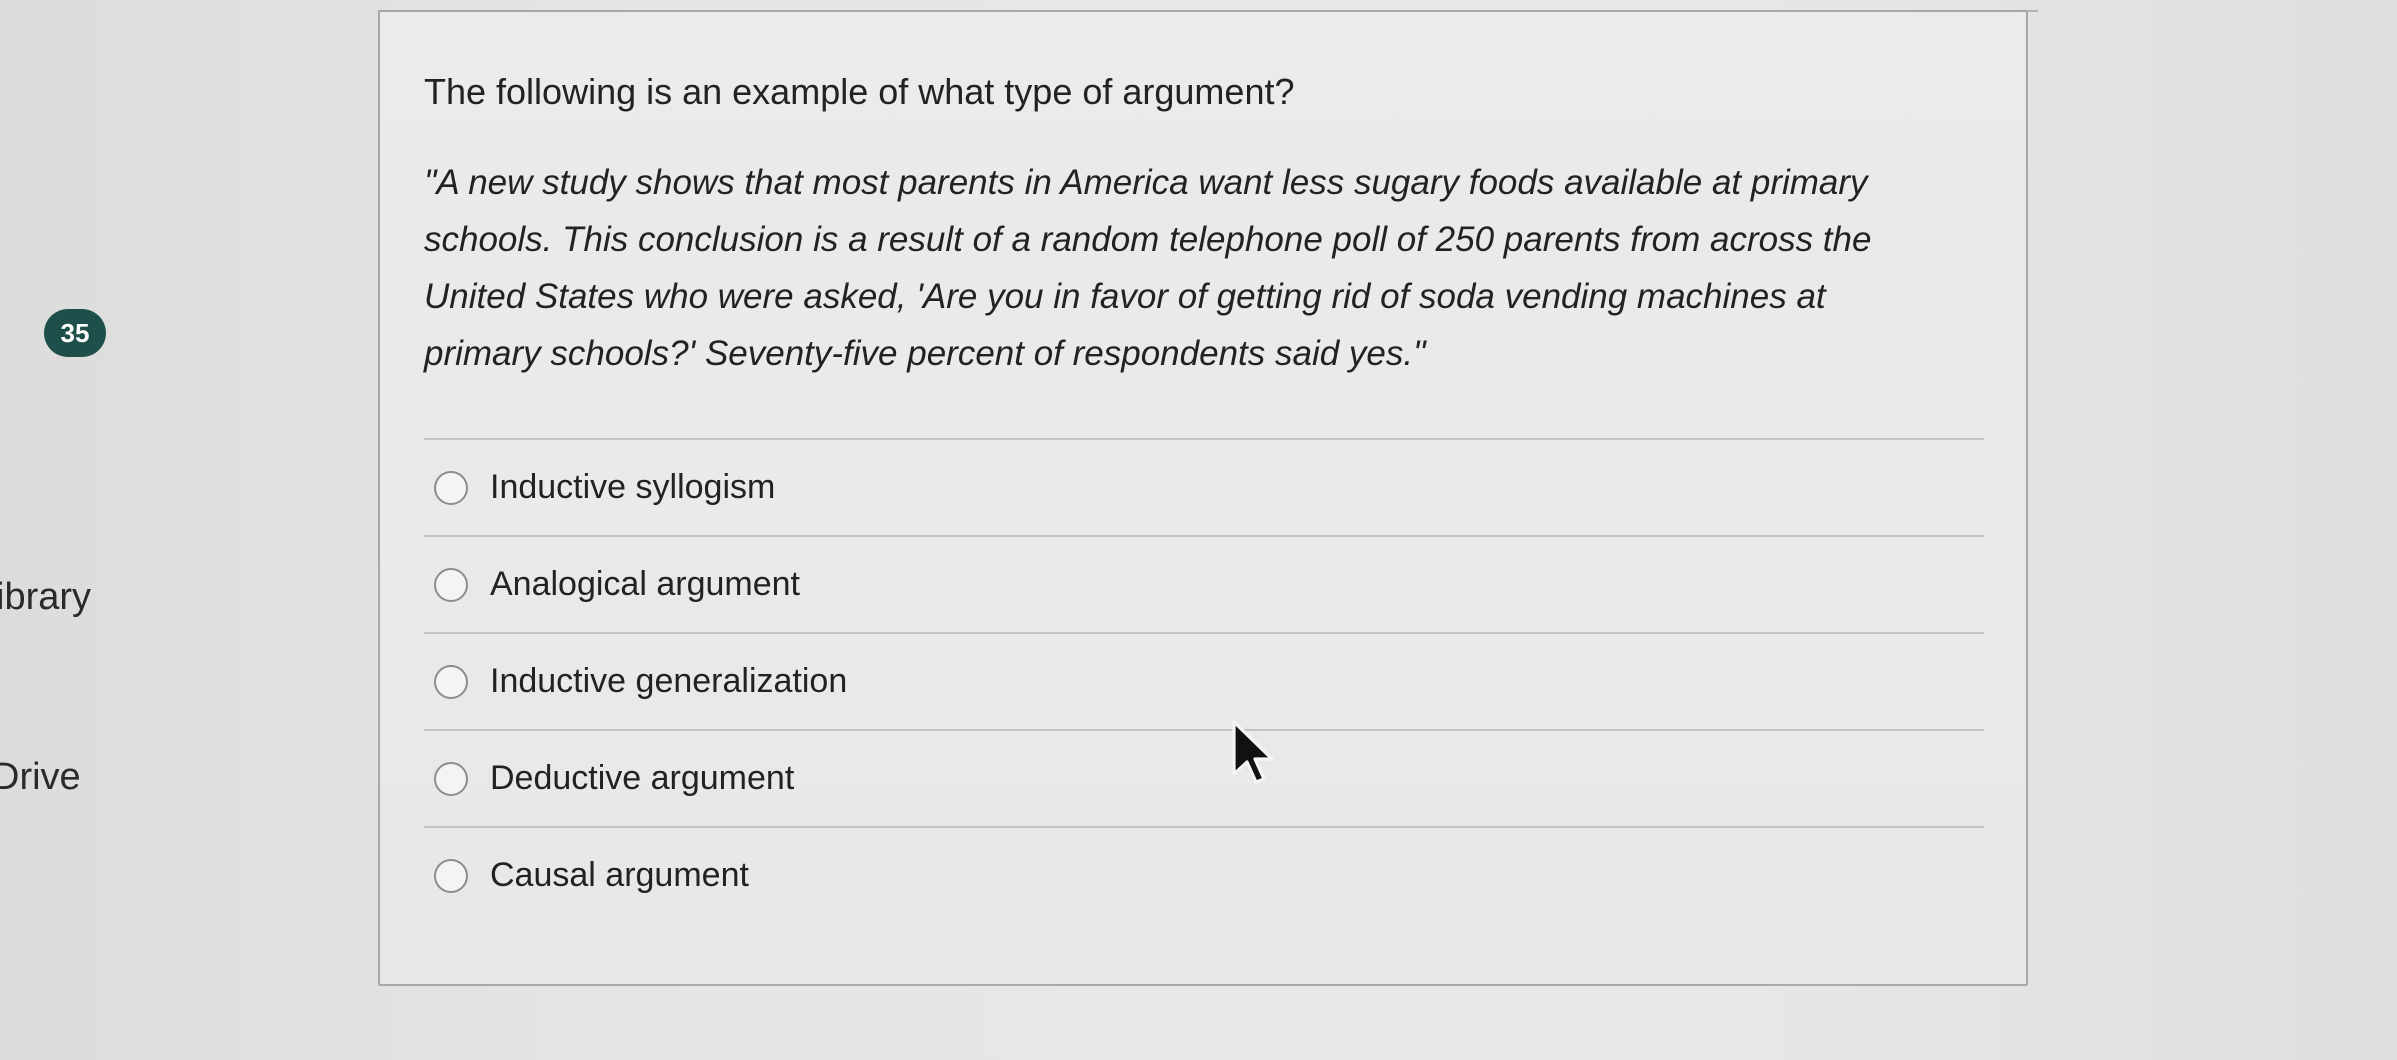  Describe the element at coordinates (1204, 875) in the screenshot. I see `answer-option-causal-argument: Causal argument` at that location.